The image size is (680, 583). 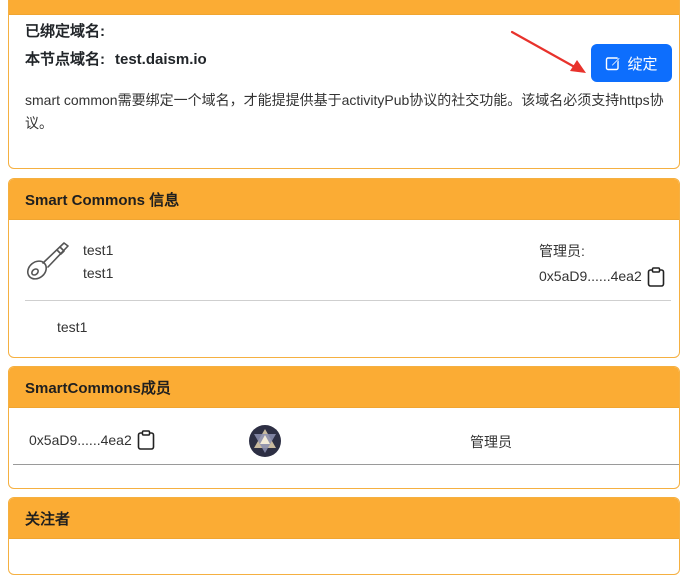 I want to click on key-icon, so click(x=47, y=261).